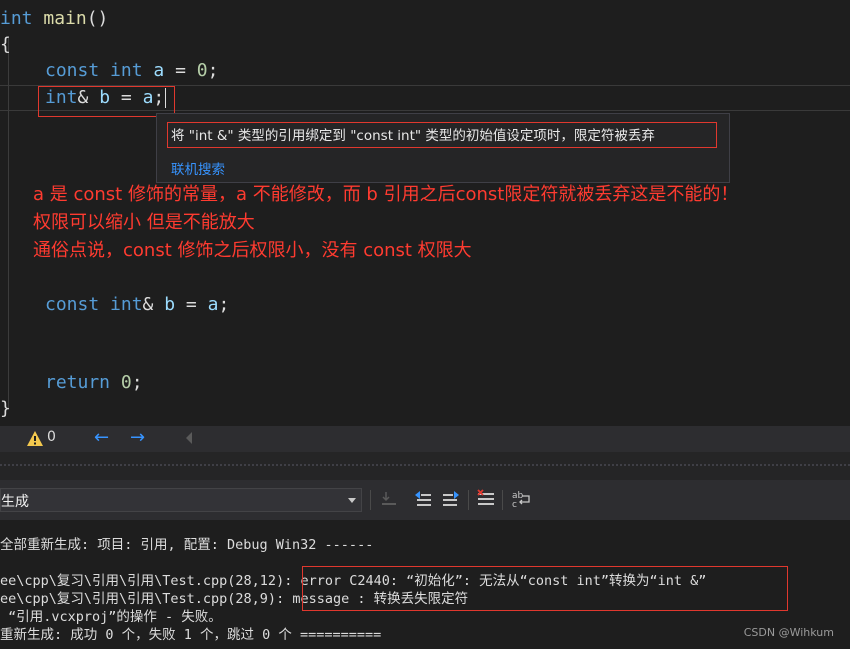 This screenshot has height=649, width=850. Describe the element at coordinates (35, 439) in the screenshot. I see `warning-icon` at that location.